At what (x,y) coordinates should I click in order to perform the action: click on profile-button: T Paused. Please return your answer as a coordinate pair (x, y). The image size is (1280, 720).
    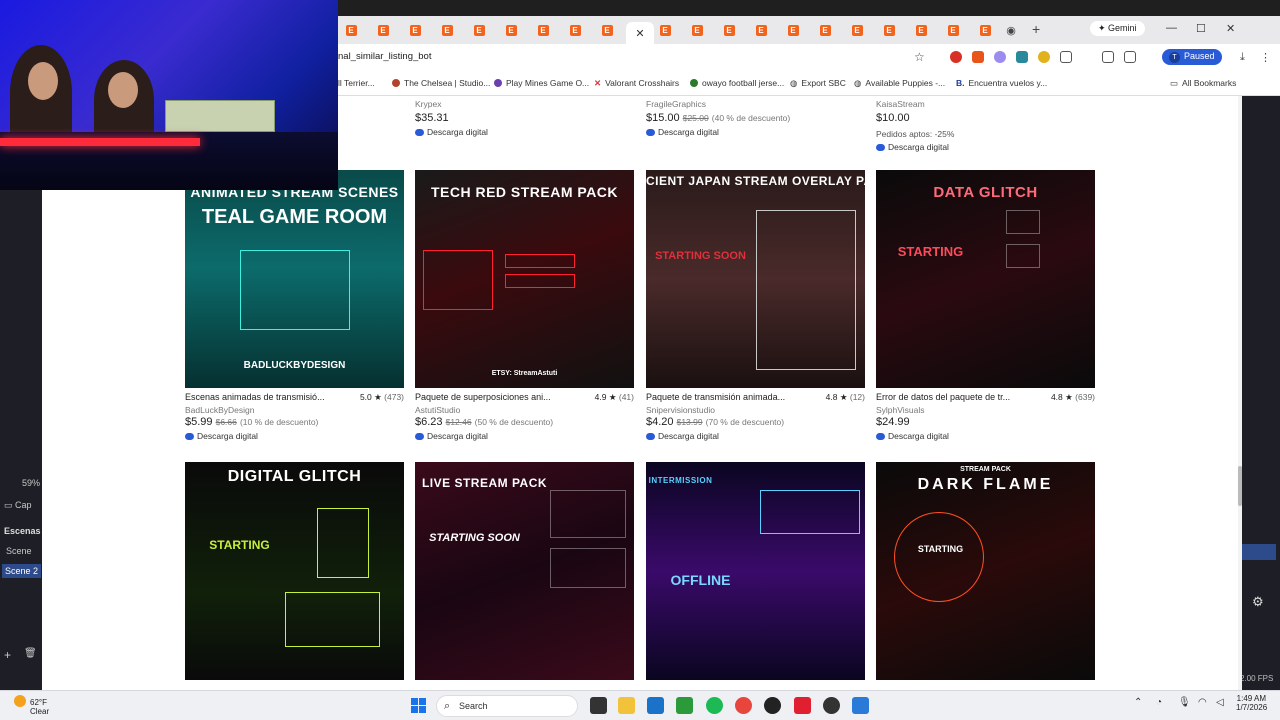
    Looking at the image, I should click on (1192, 57).